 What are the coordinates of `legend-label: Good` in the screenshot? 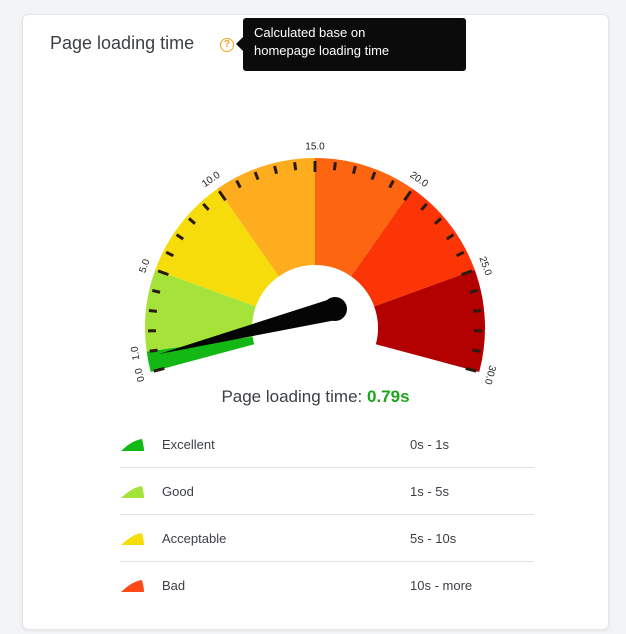 It's located at (178, 491).